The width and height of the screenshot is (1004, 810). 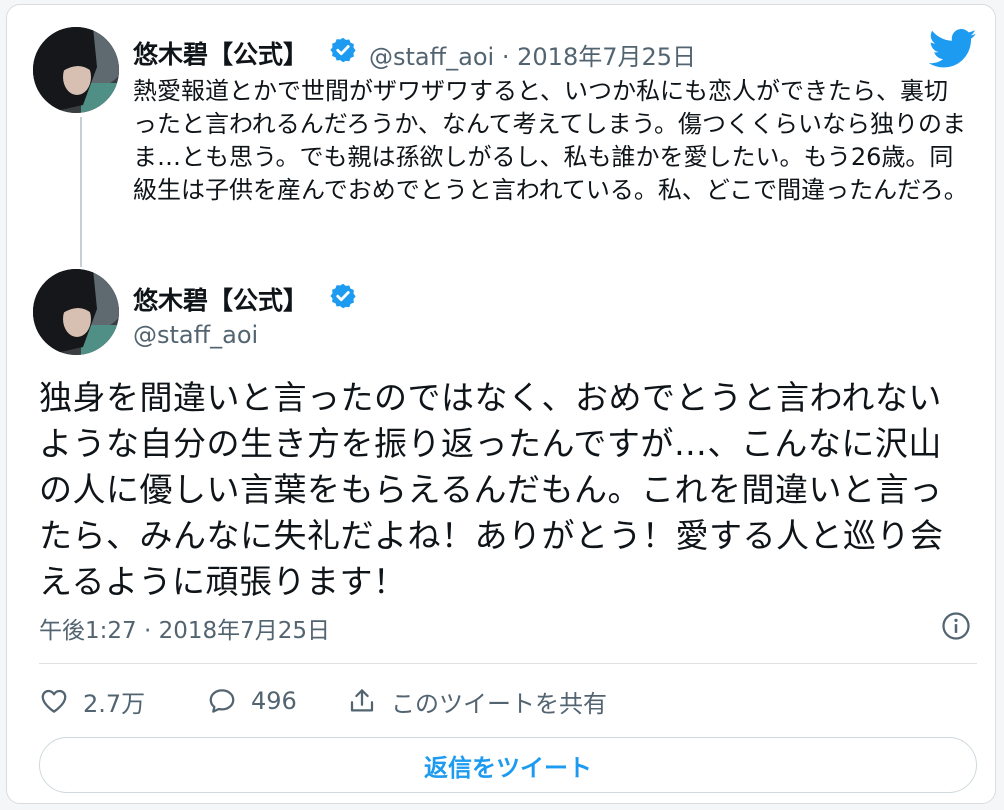 I want to click on tweet-date: 2018年7月25日, so click(x=606, y=57).